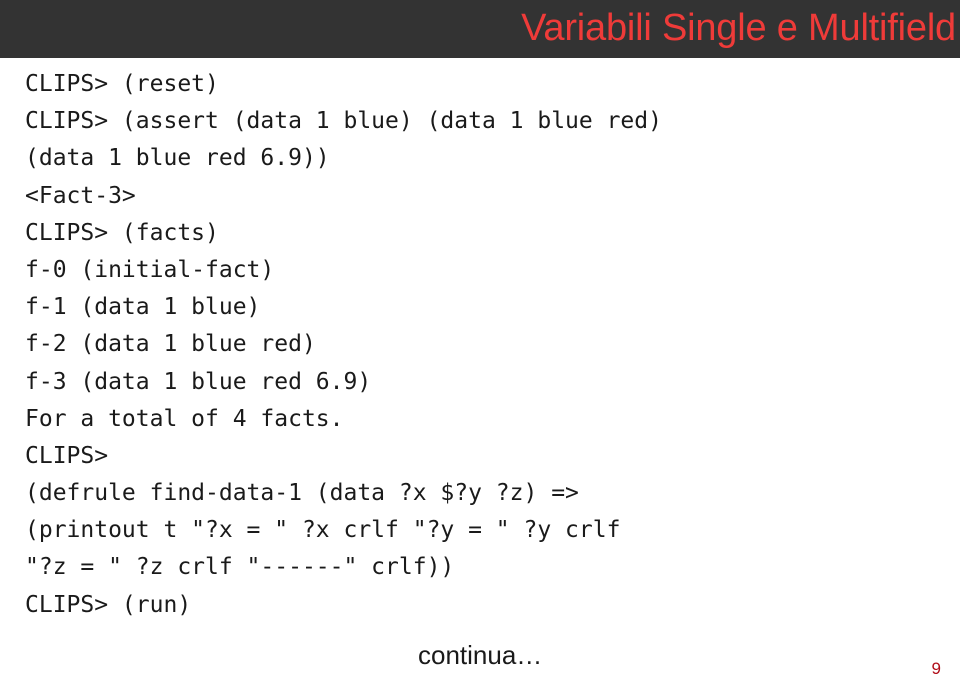 This screenshot has width=960, height=682. What do you see at coordinates (184, 418) in the screenshot?
I see `terminal-line: For a total of 4 facts.` at bounding box center [184, 418].